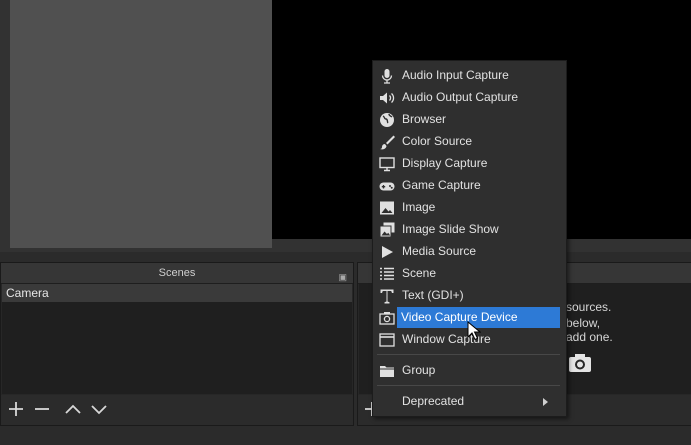  I want to click on menu-item-scene: Scene, so click(468, 273).